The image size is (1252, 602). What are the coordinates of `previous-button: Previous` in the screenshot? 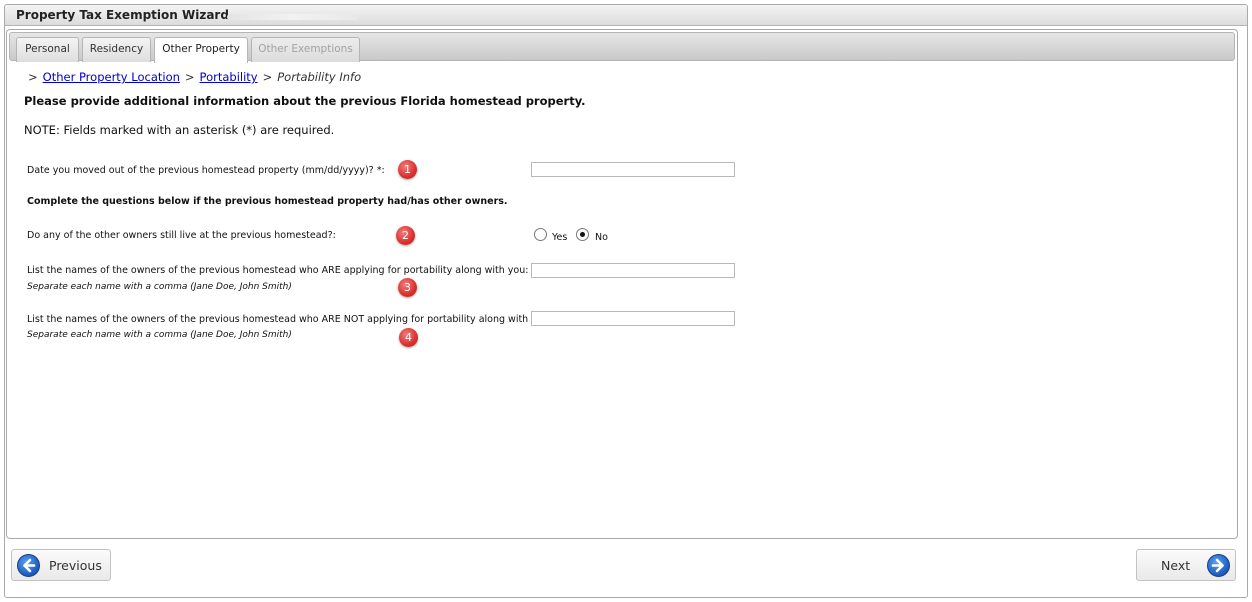 It's located at (61, 565).